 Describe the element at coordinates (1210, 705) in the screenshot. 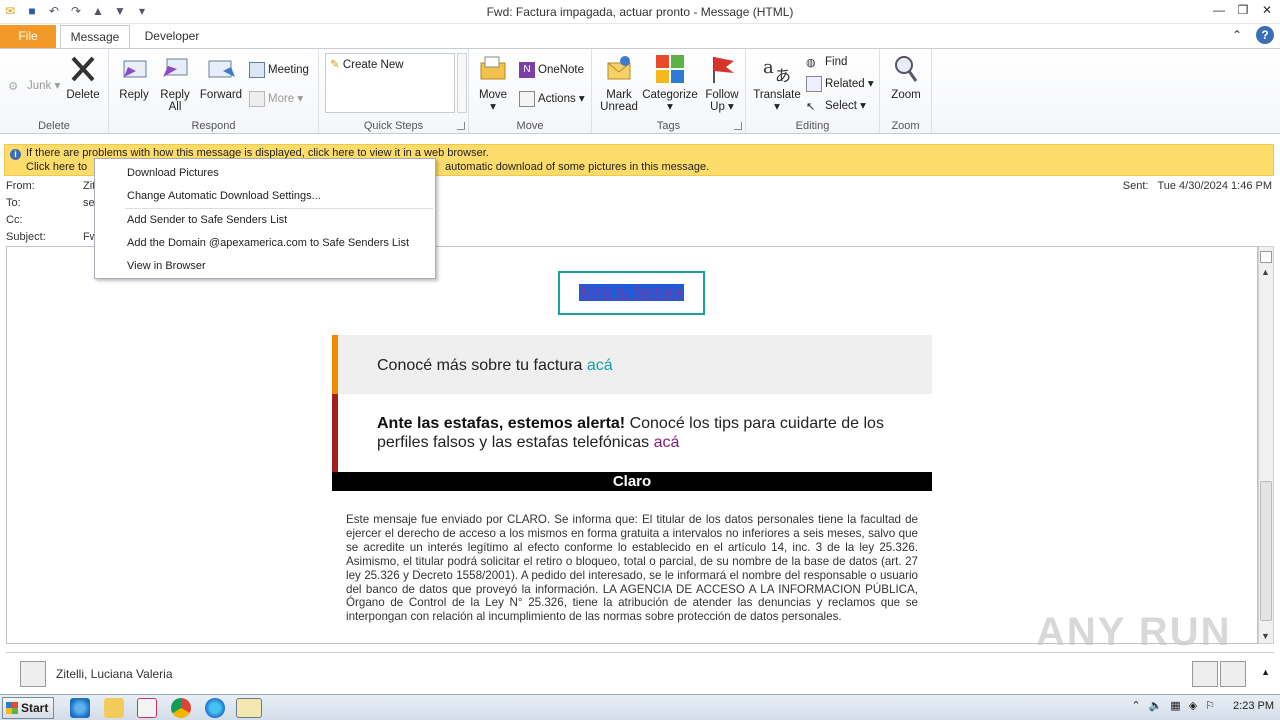

I see `action-center-flag-icon: ⚐` at that location.